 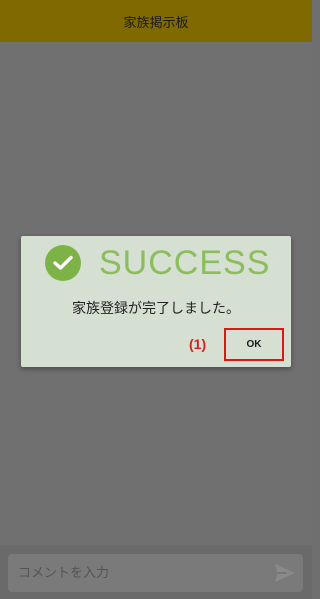 What do you see at coordinates (63, 263) in the screenshot?
I see `check-circle-icon` at bounding box center [63, 263].